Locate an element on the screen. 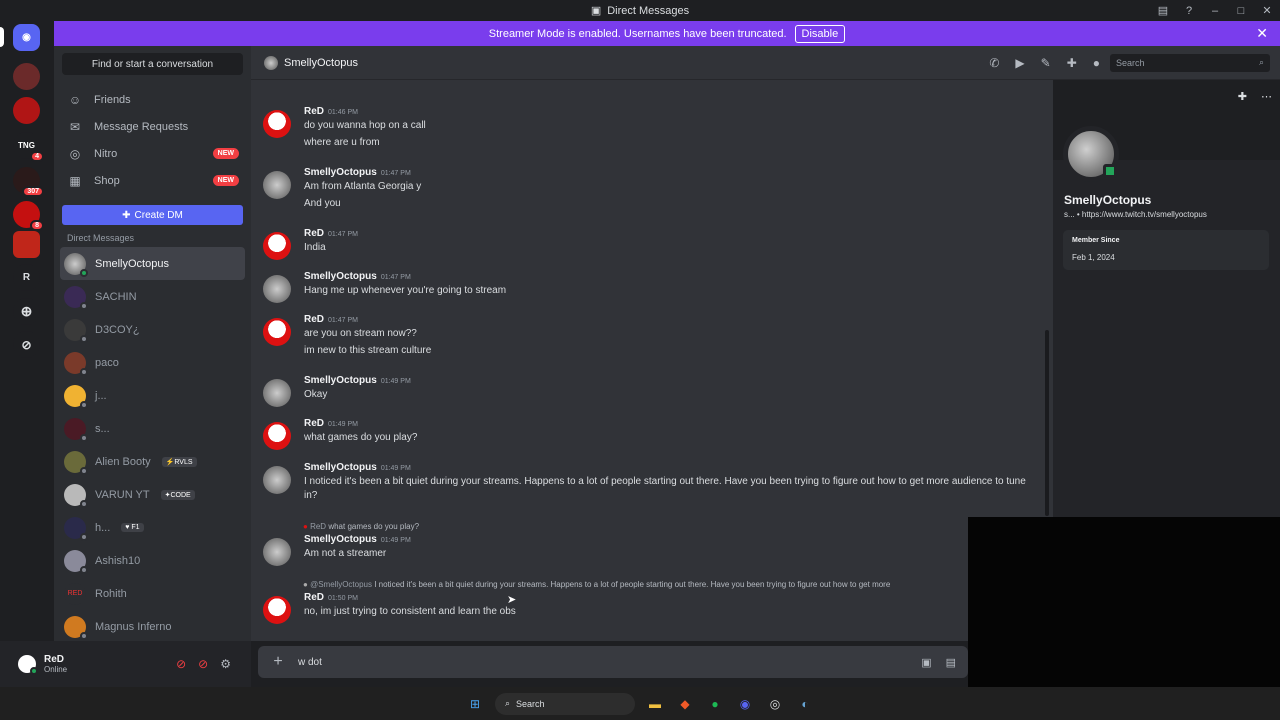 The width and height of the screenshot is (1280, 720). app-icon: ◎ is located at coordinates (775, 704).